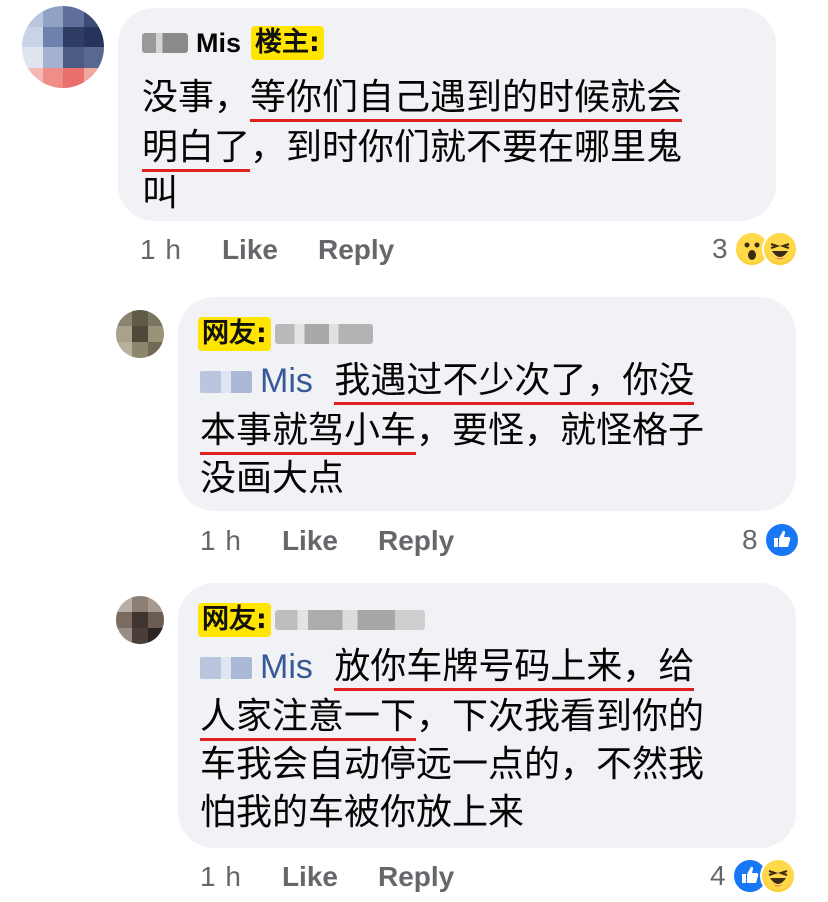 The image size is (828, 902). Describe the element at coordinates (781, 540) in the screenshot. I see `like-icon` at that location.